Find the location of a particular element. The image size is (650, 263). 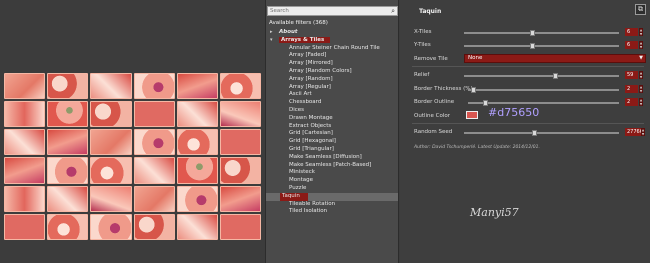

filter-item: Drawn Montage is located at coordinates (332, 119).